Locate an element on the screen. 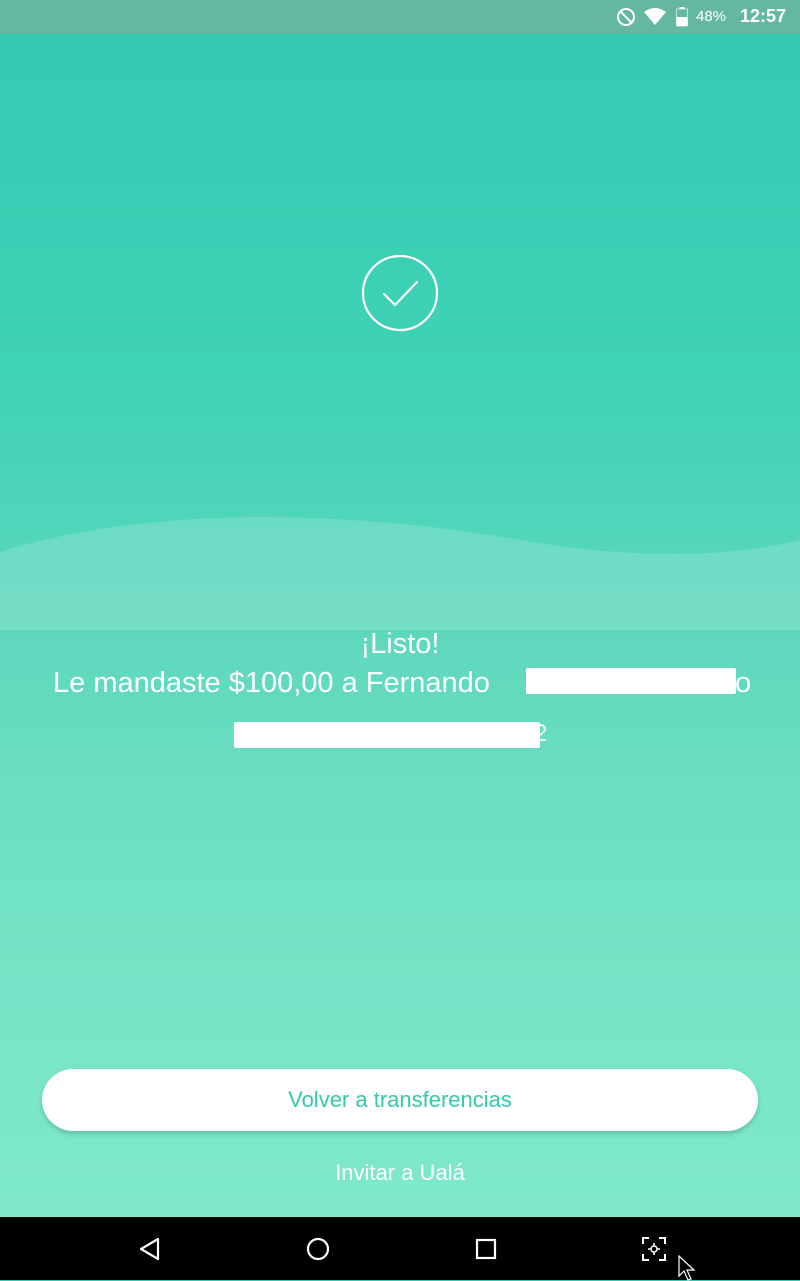  transfer-message: Le mandaste $100,00 a Fernando is located at coordinates (271, 683).